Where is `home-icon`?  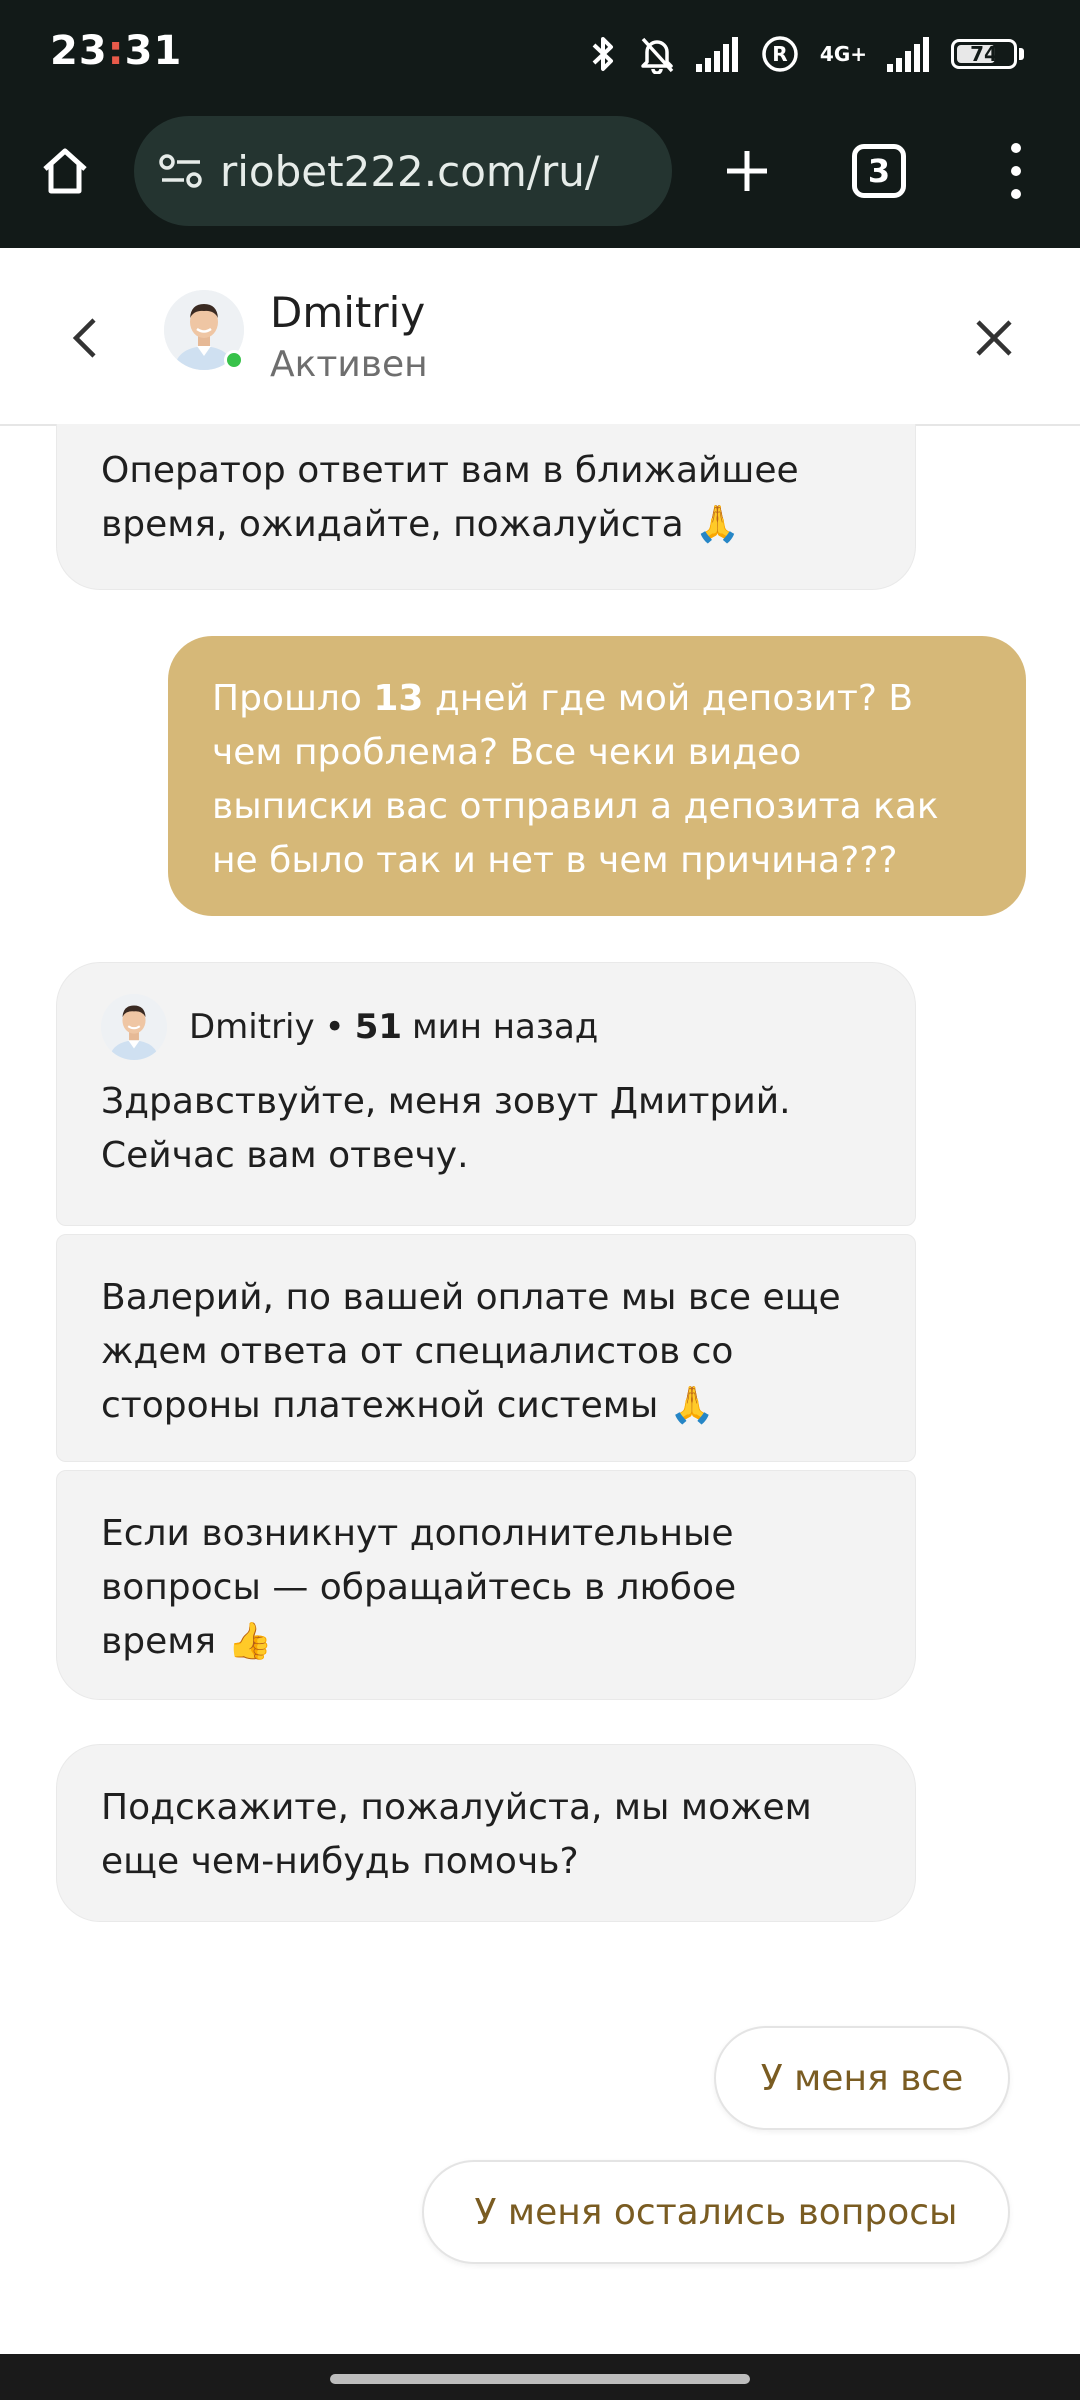
home-icon is located at coordinates (65, 171).